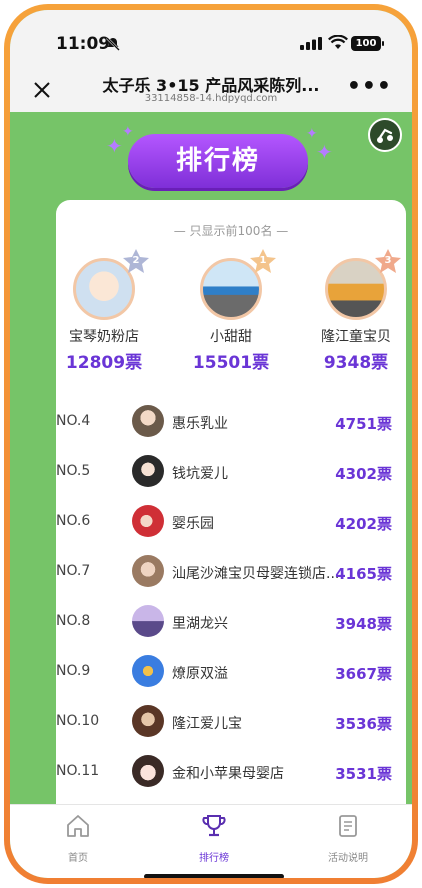 This screenshot has height=888, width=422. What do you see at coordinates (356, 363) in the screenshot?
I see `podium-votes: 9348票` at bounding box center [356, 363].